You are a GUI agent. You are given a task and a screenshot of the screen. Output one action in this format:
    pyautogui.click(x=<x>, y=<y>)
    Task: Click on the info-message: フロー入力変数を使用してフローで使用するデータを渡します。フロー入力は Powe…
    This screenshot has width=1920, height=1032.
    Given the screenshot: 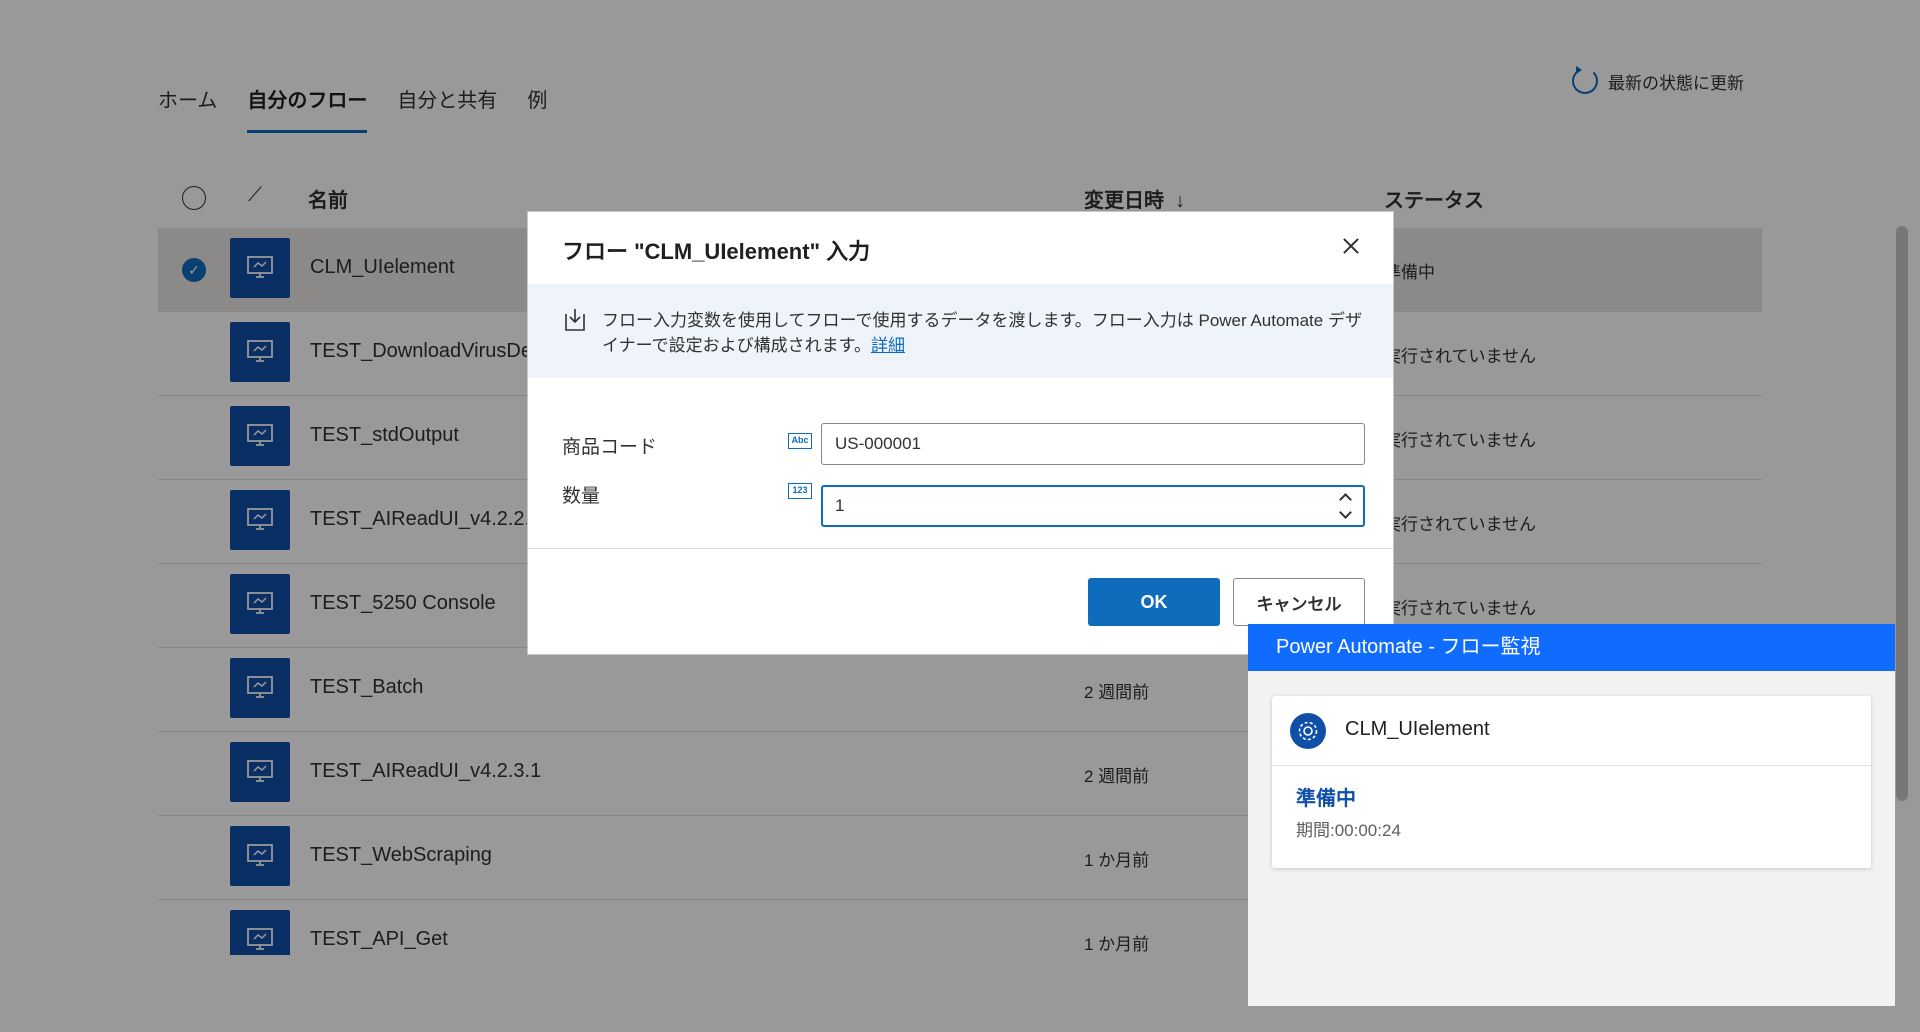 What is the action you would take?
    pyautogui.click(x=982, y=333)
    